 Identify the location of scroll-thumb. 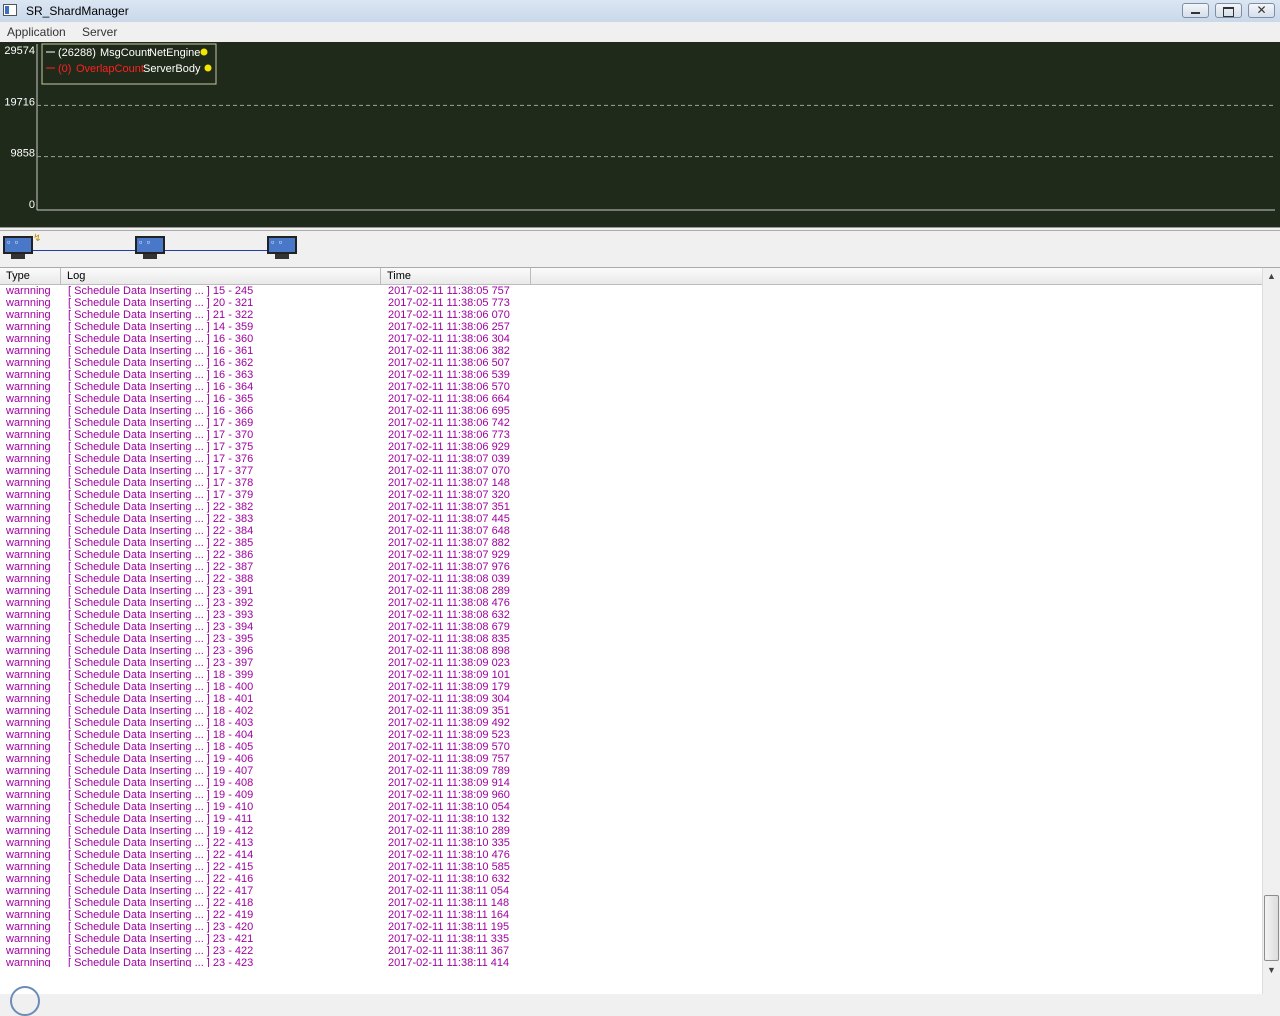
(1271, 928).